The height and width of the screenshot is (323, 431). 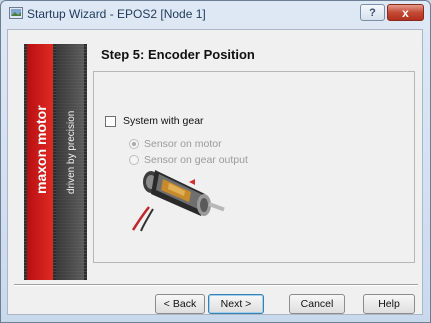 I want to click on sensor-on-motor-radio, so click(x=134, y=144).